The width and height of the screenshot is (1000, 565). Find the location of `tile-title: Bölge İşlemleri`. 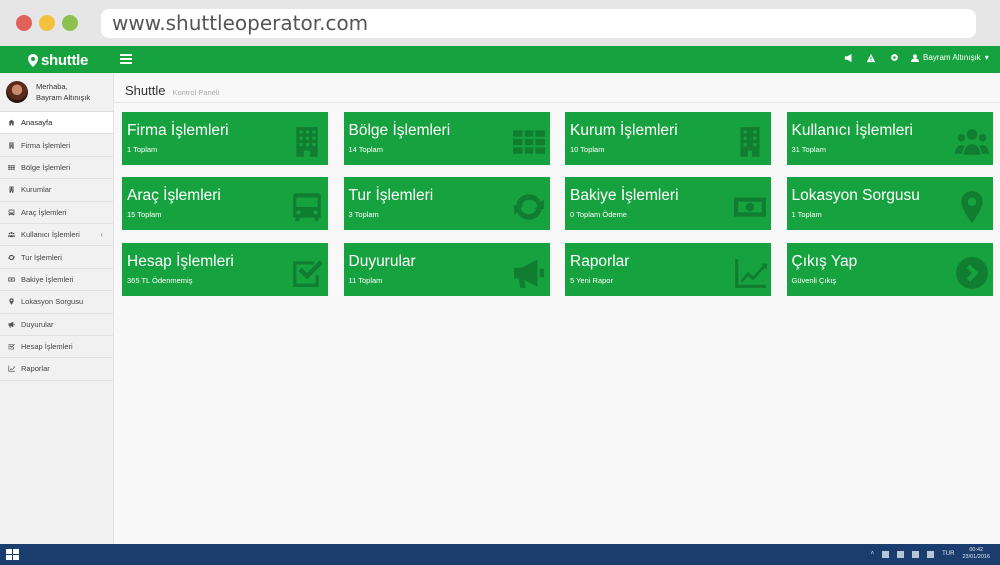

tile-title: Bölge İşlemleri is located at coordinates (399, 130).